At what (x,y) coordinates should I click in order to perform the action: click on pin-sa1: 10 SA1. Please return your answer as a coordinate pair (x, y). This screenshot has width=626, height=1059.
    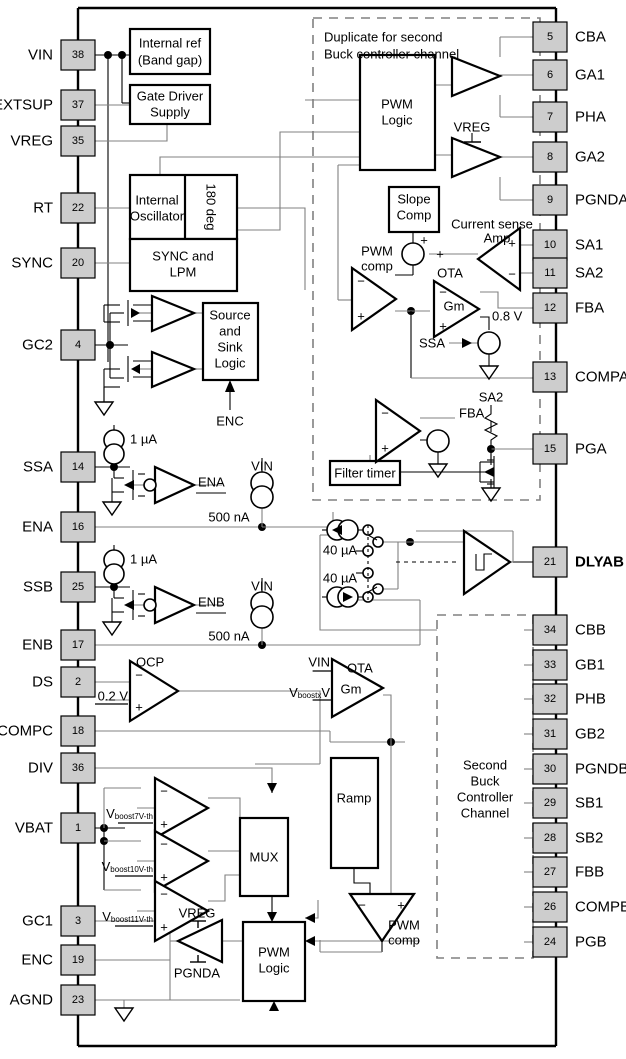
    Looking at the image, I should click on (567, 245).